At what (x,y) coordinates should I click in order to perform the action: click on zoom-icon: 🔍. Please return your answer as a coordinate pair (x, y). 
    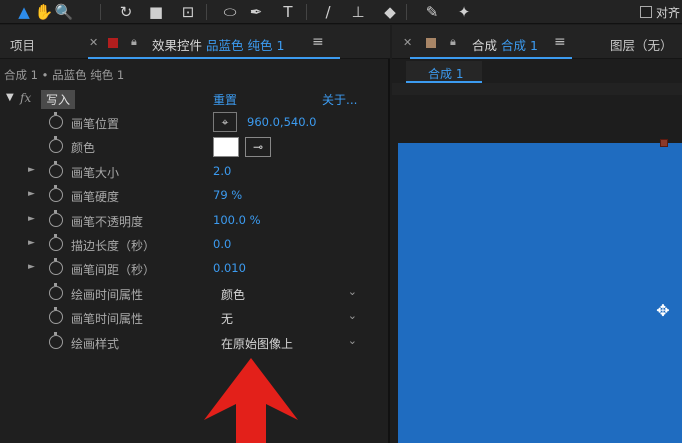
    Looking at the image, I should click on (64, 12).